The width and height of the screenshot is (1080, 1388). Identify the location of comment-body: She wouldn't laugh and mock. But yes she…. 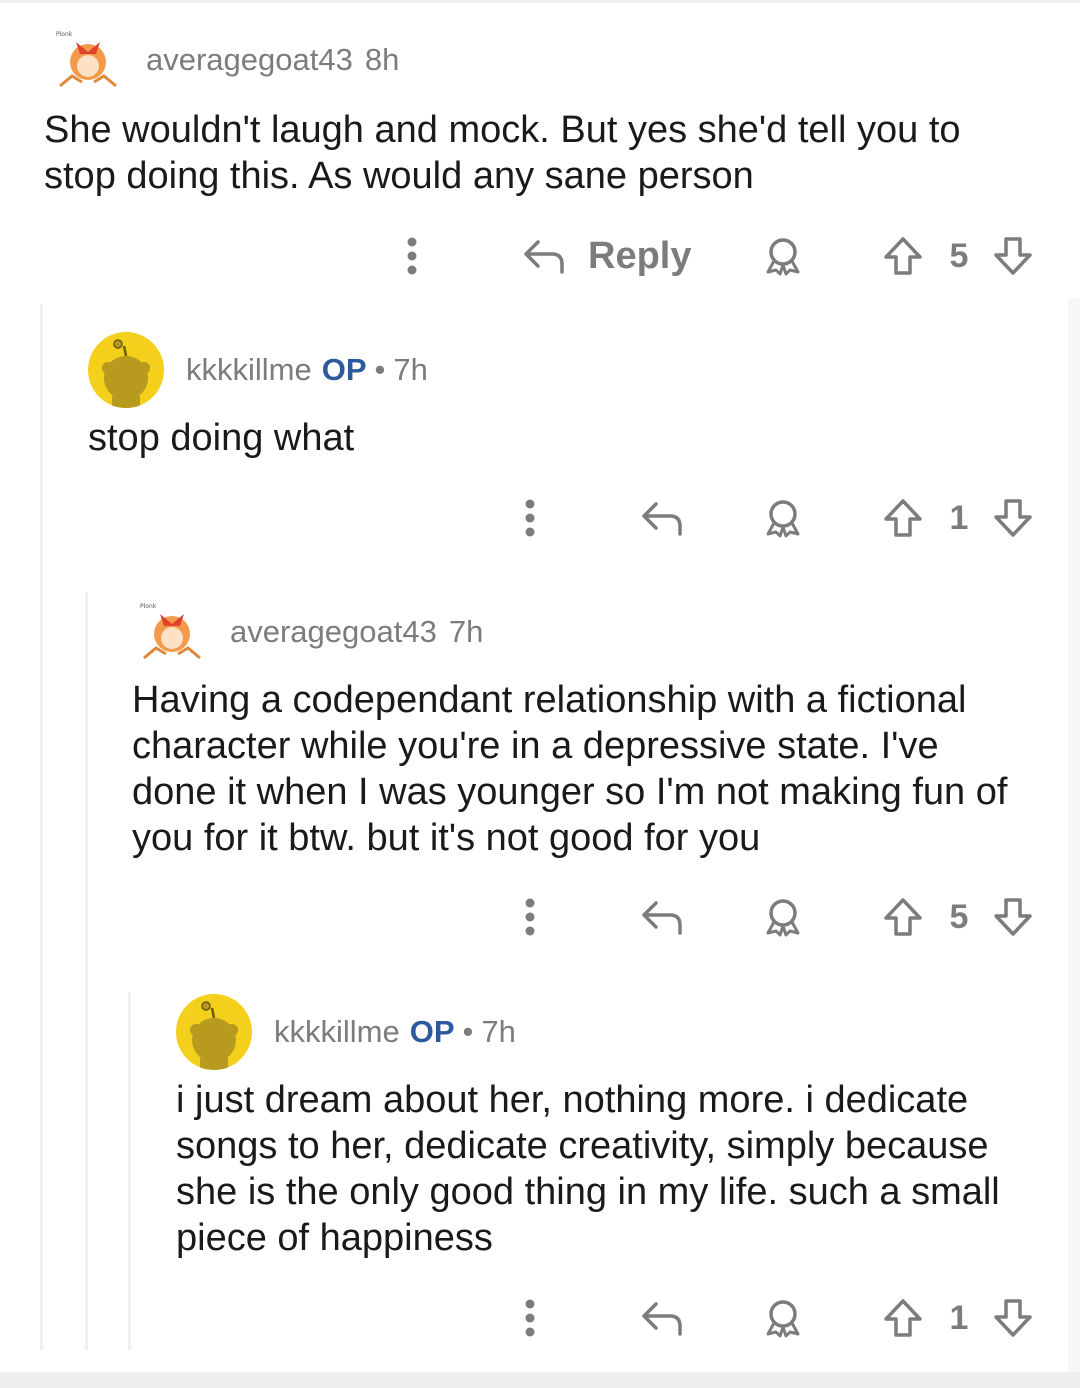
(502, 153).